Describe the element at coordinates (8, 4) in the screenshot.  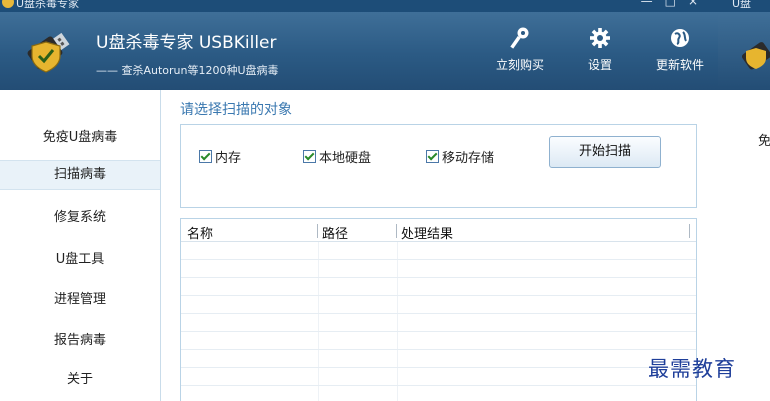
I see `app-small-icon` at that location.